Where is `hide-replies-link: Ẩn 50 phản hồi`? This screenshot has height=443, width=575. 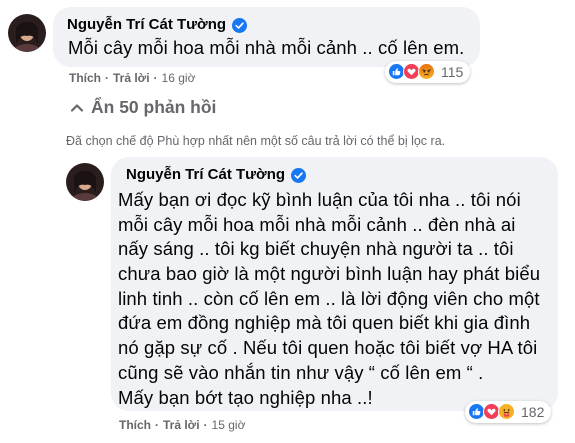 hide-replies-link: Ẩn 50 phản hồi is located at coordinates (143, 107).